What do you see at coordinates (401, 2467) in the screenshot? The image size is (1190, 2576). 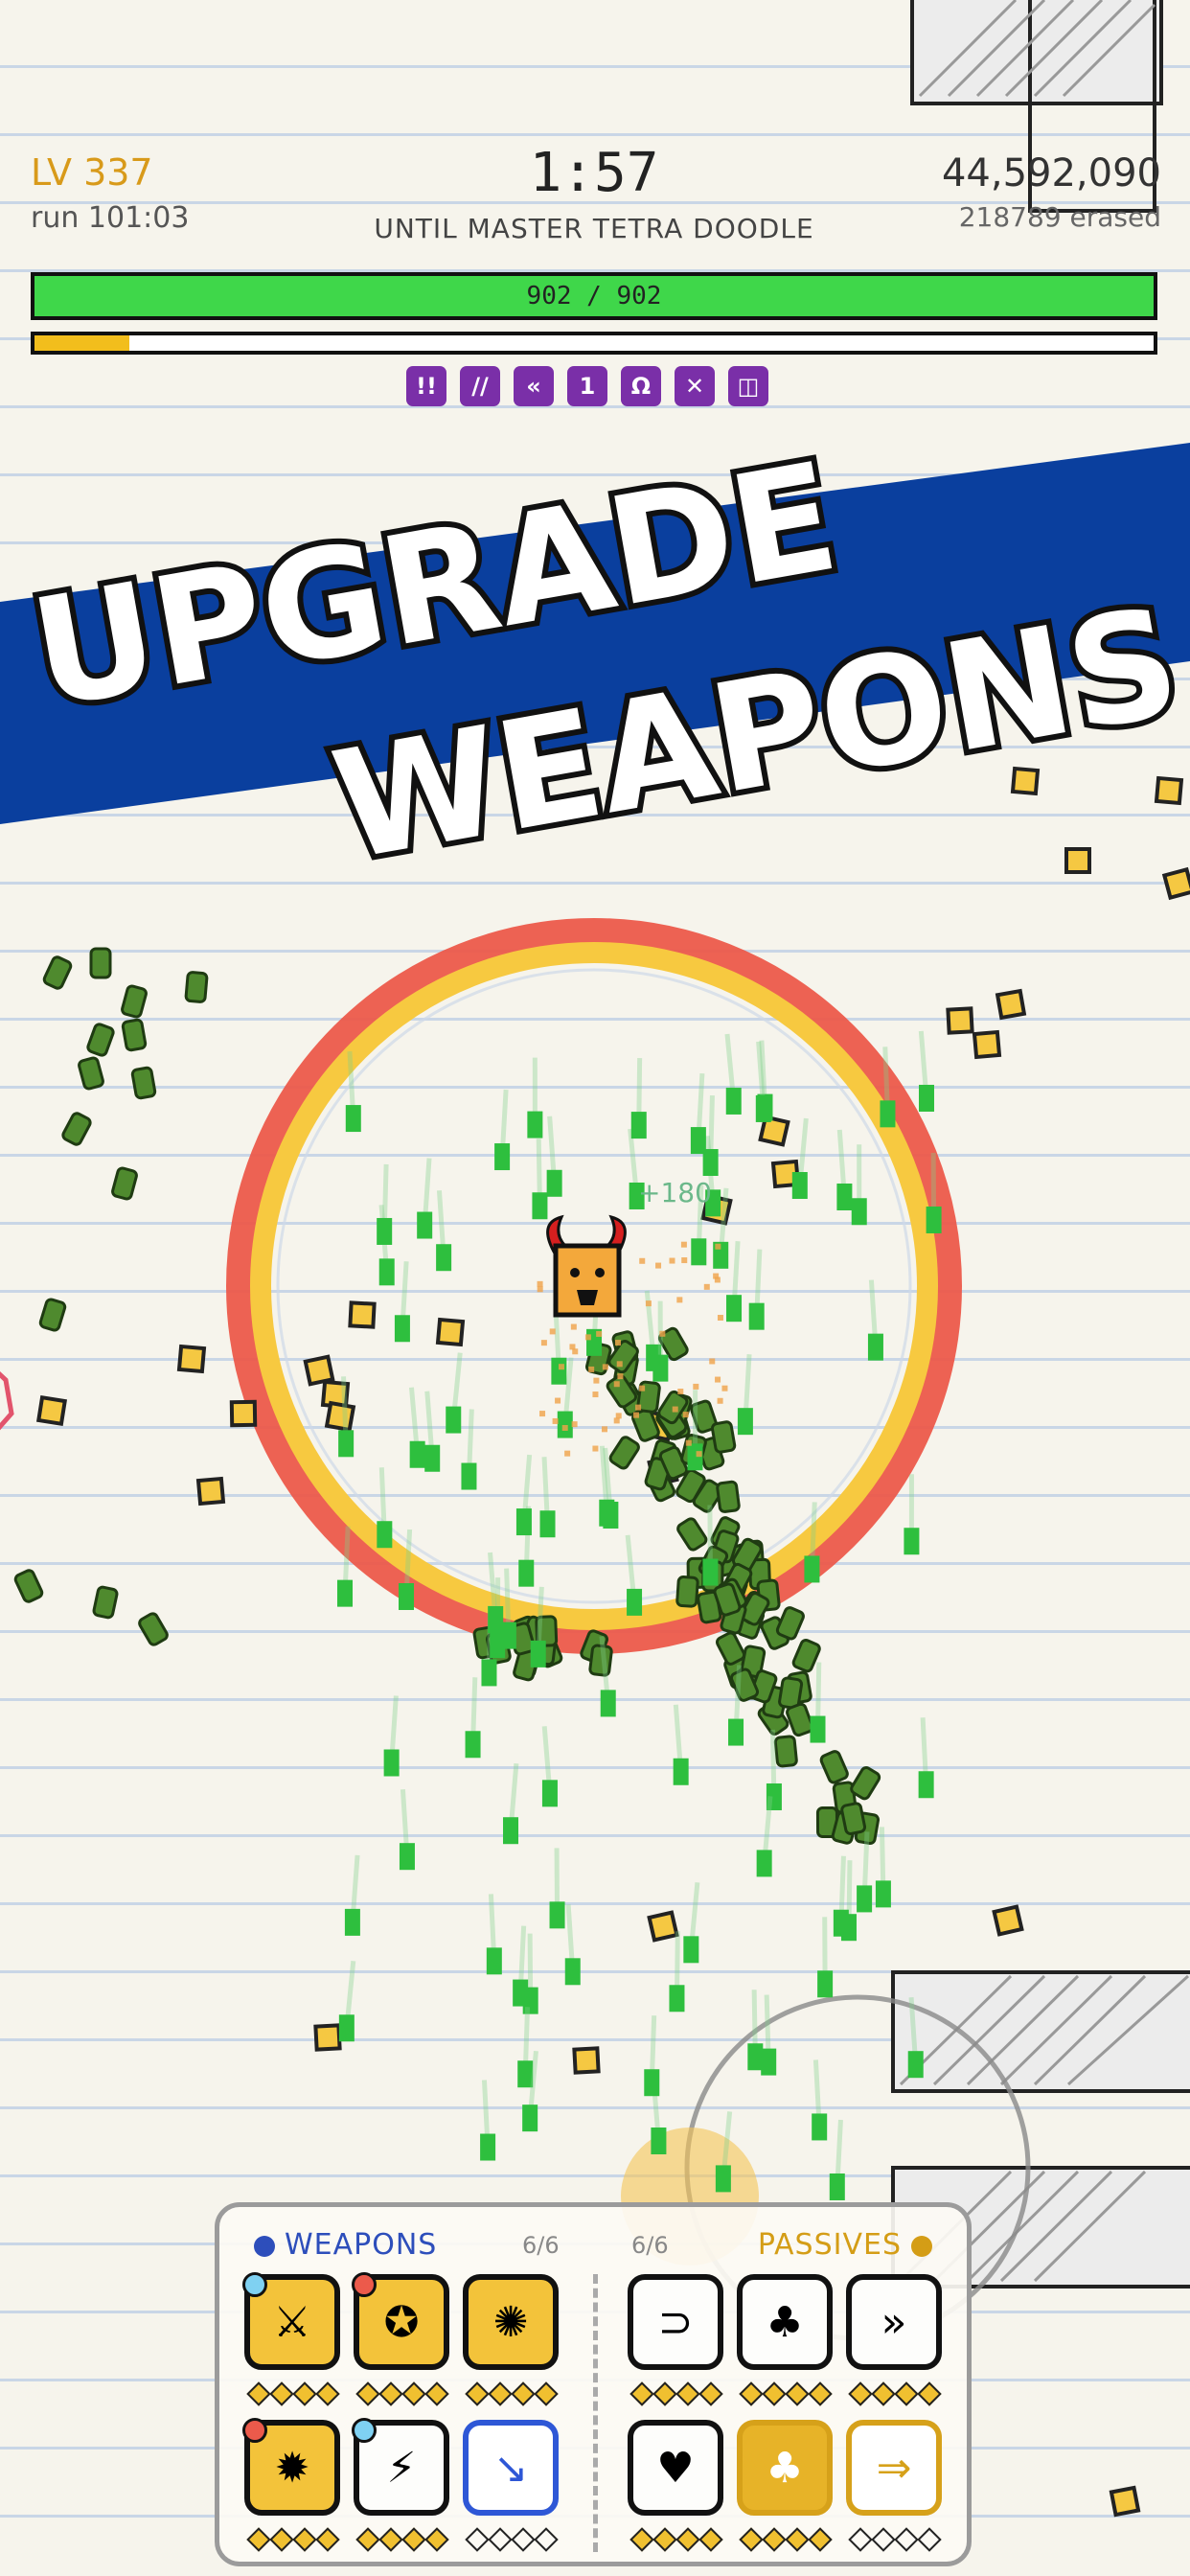 I see `weapon-slot-5: ⚡` at bounding box center [401, 2467].